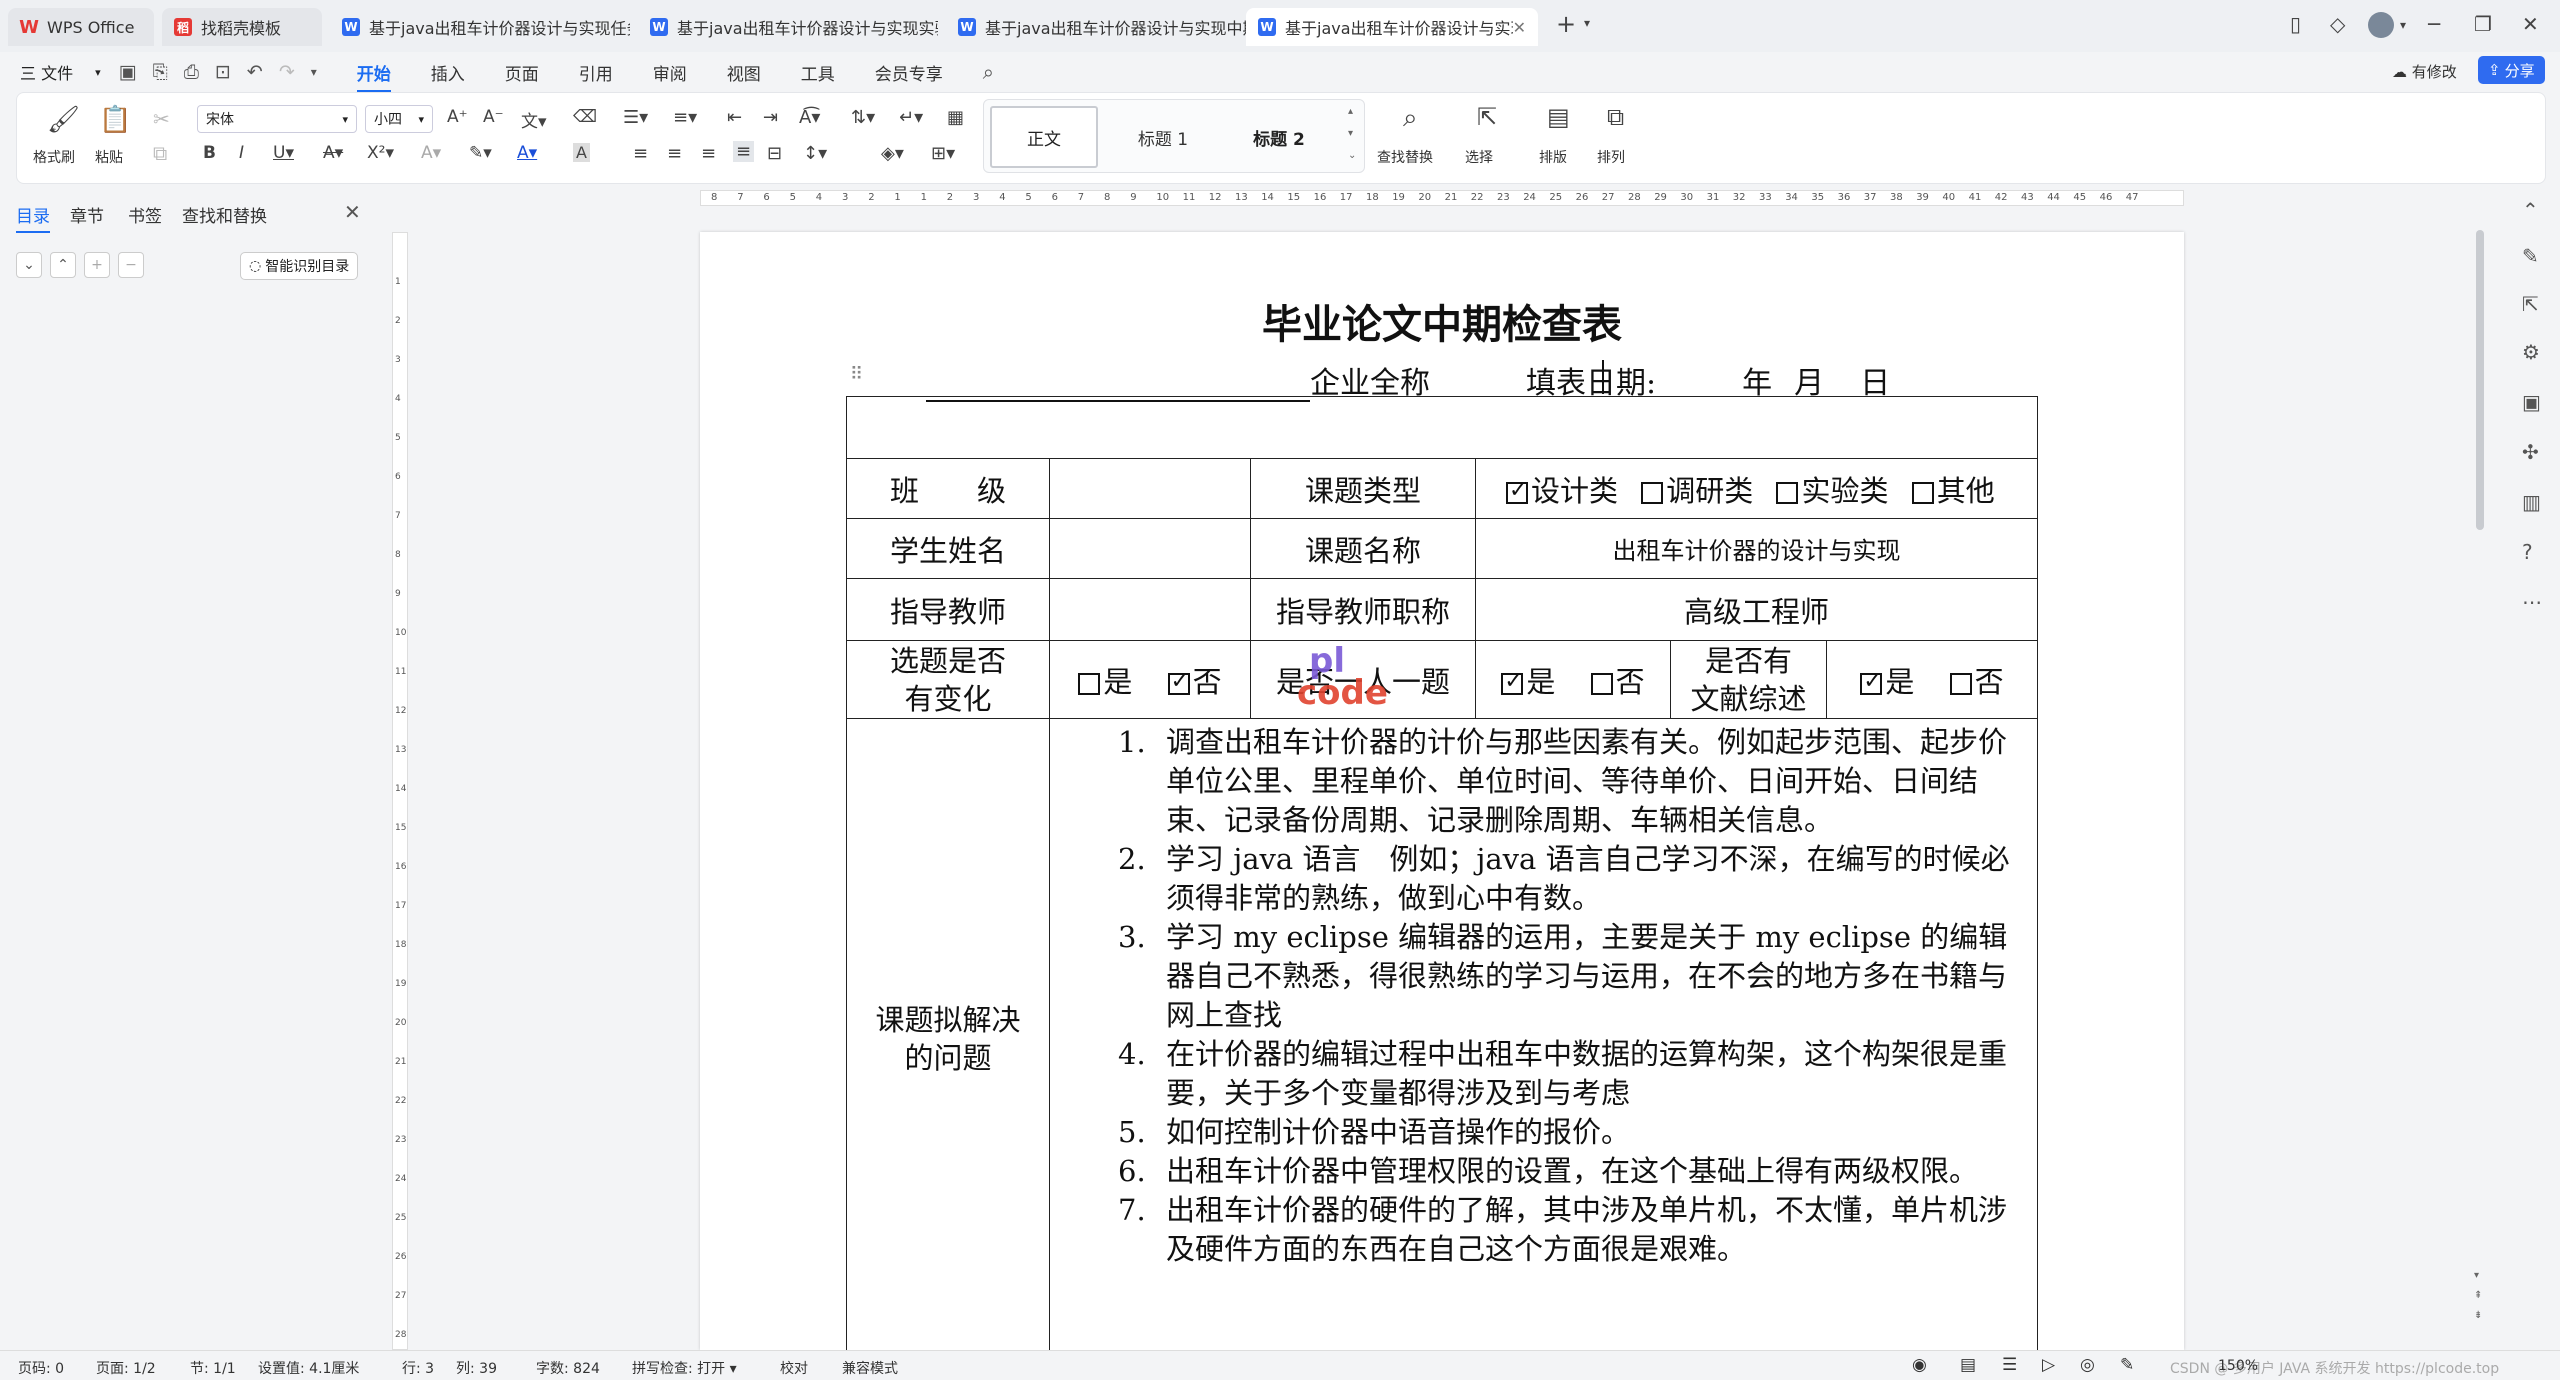 The height and width of the screenshot is (1380, 2560). Describe the element at coordinates (674, 153) in the screenshot. I see `align-center-icon: ≡` at that location.